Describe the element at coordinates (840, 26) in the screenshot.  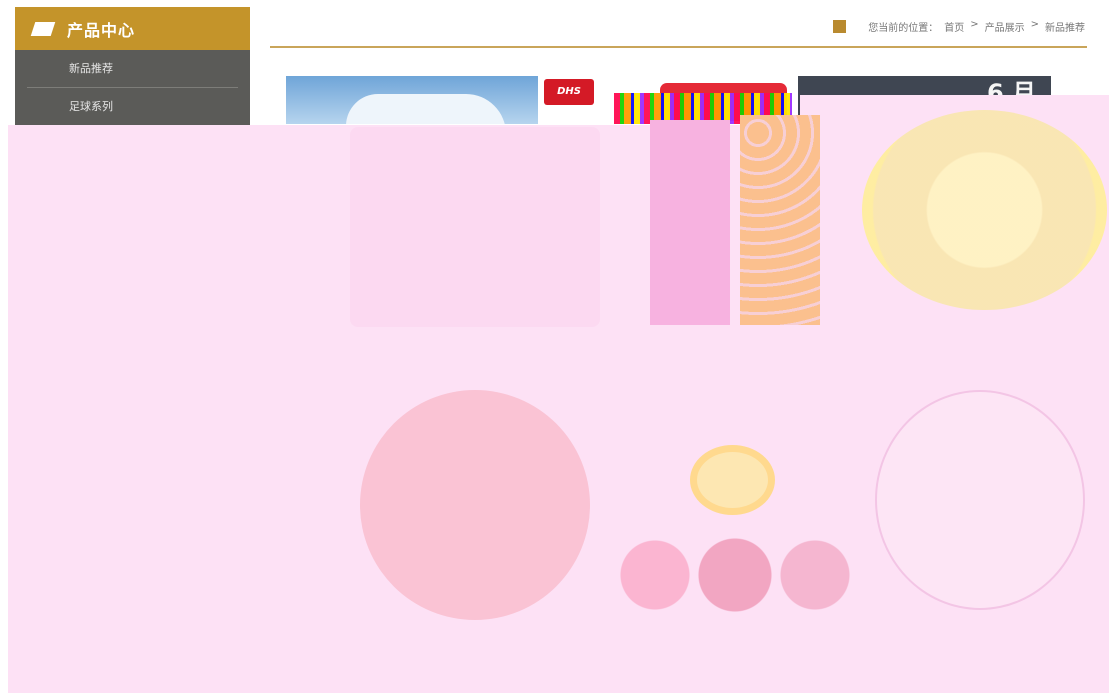
I see `location-square-icon` at that location.